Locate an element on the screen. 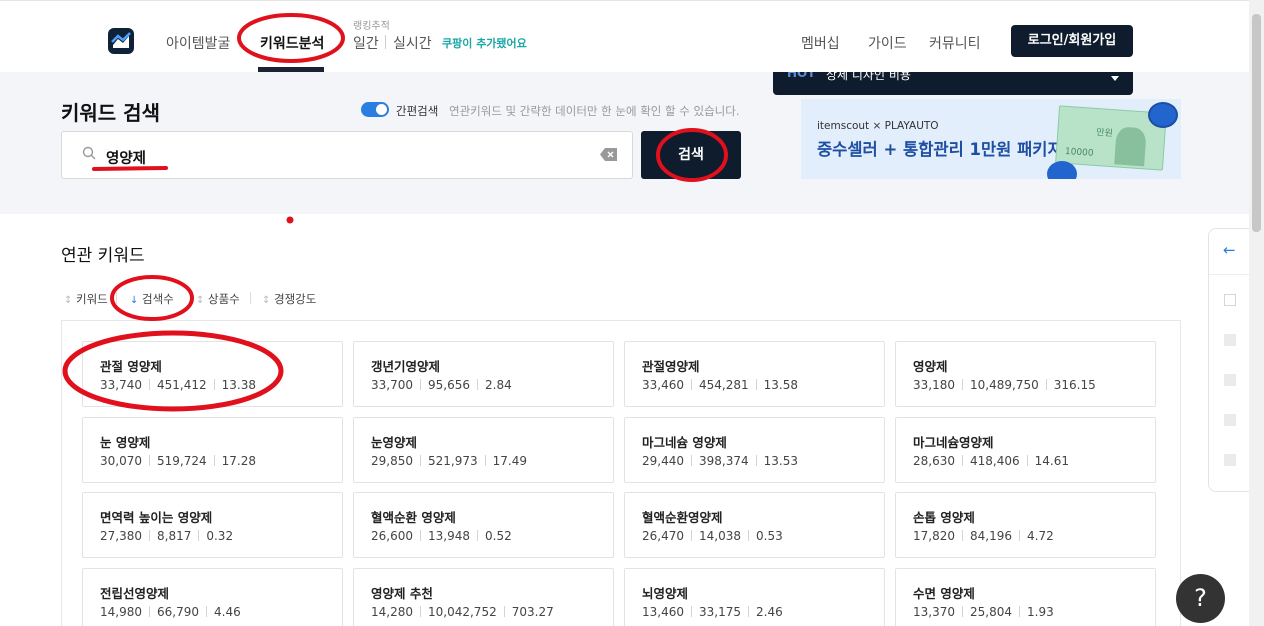  keyword-name: 혈액순환영양제 is located at coordinates (682, 517).